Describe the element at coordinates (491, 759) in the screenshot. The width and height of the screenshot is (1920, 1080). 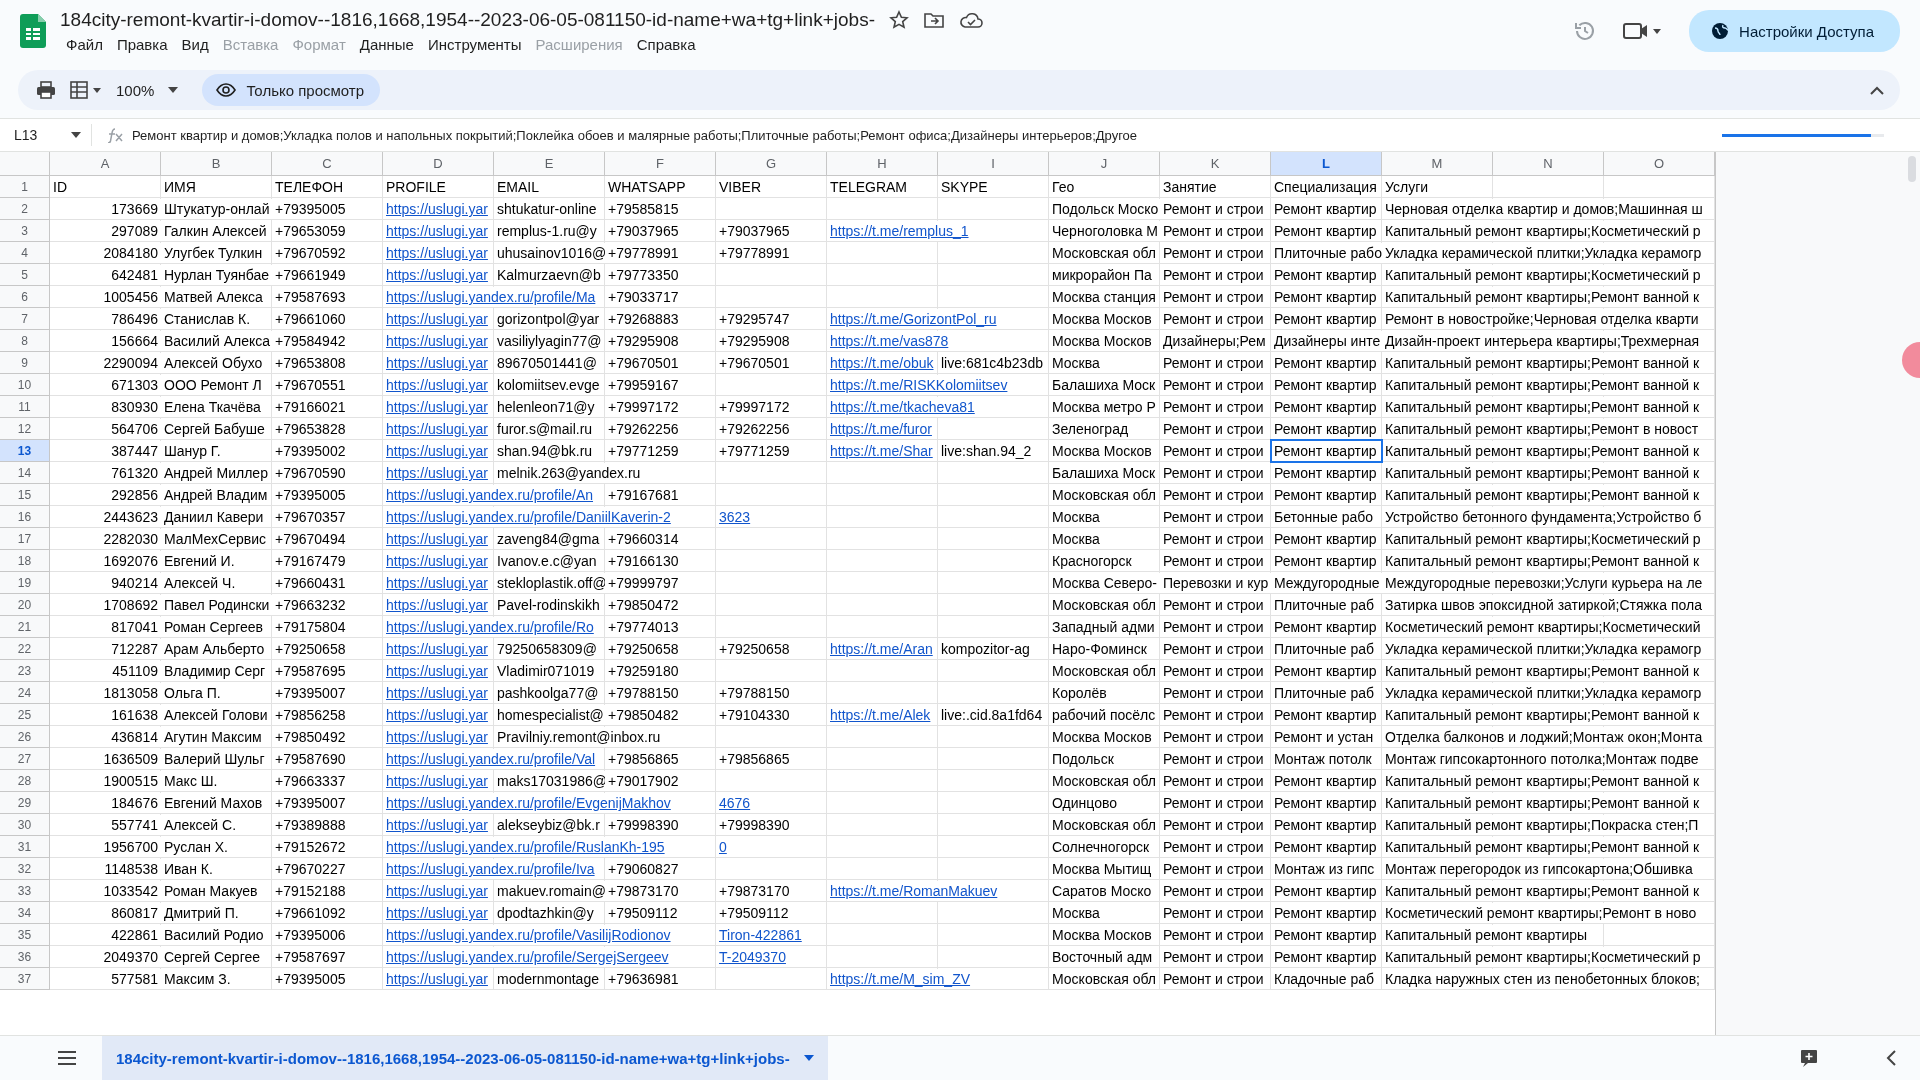
I see `cell-link: https://uslugi.yandex.ru/profile/Val` at that location.